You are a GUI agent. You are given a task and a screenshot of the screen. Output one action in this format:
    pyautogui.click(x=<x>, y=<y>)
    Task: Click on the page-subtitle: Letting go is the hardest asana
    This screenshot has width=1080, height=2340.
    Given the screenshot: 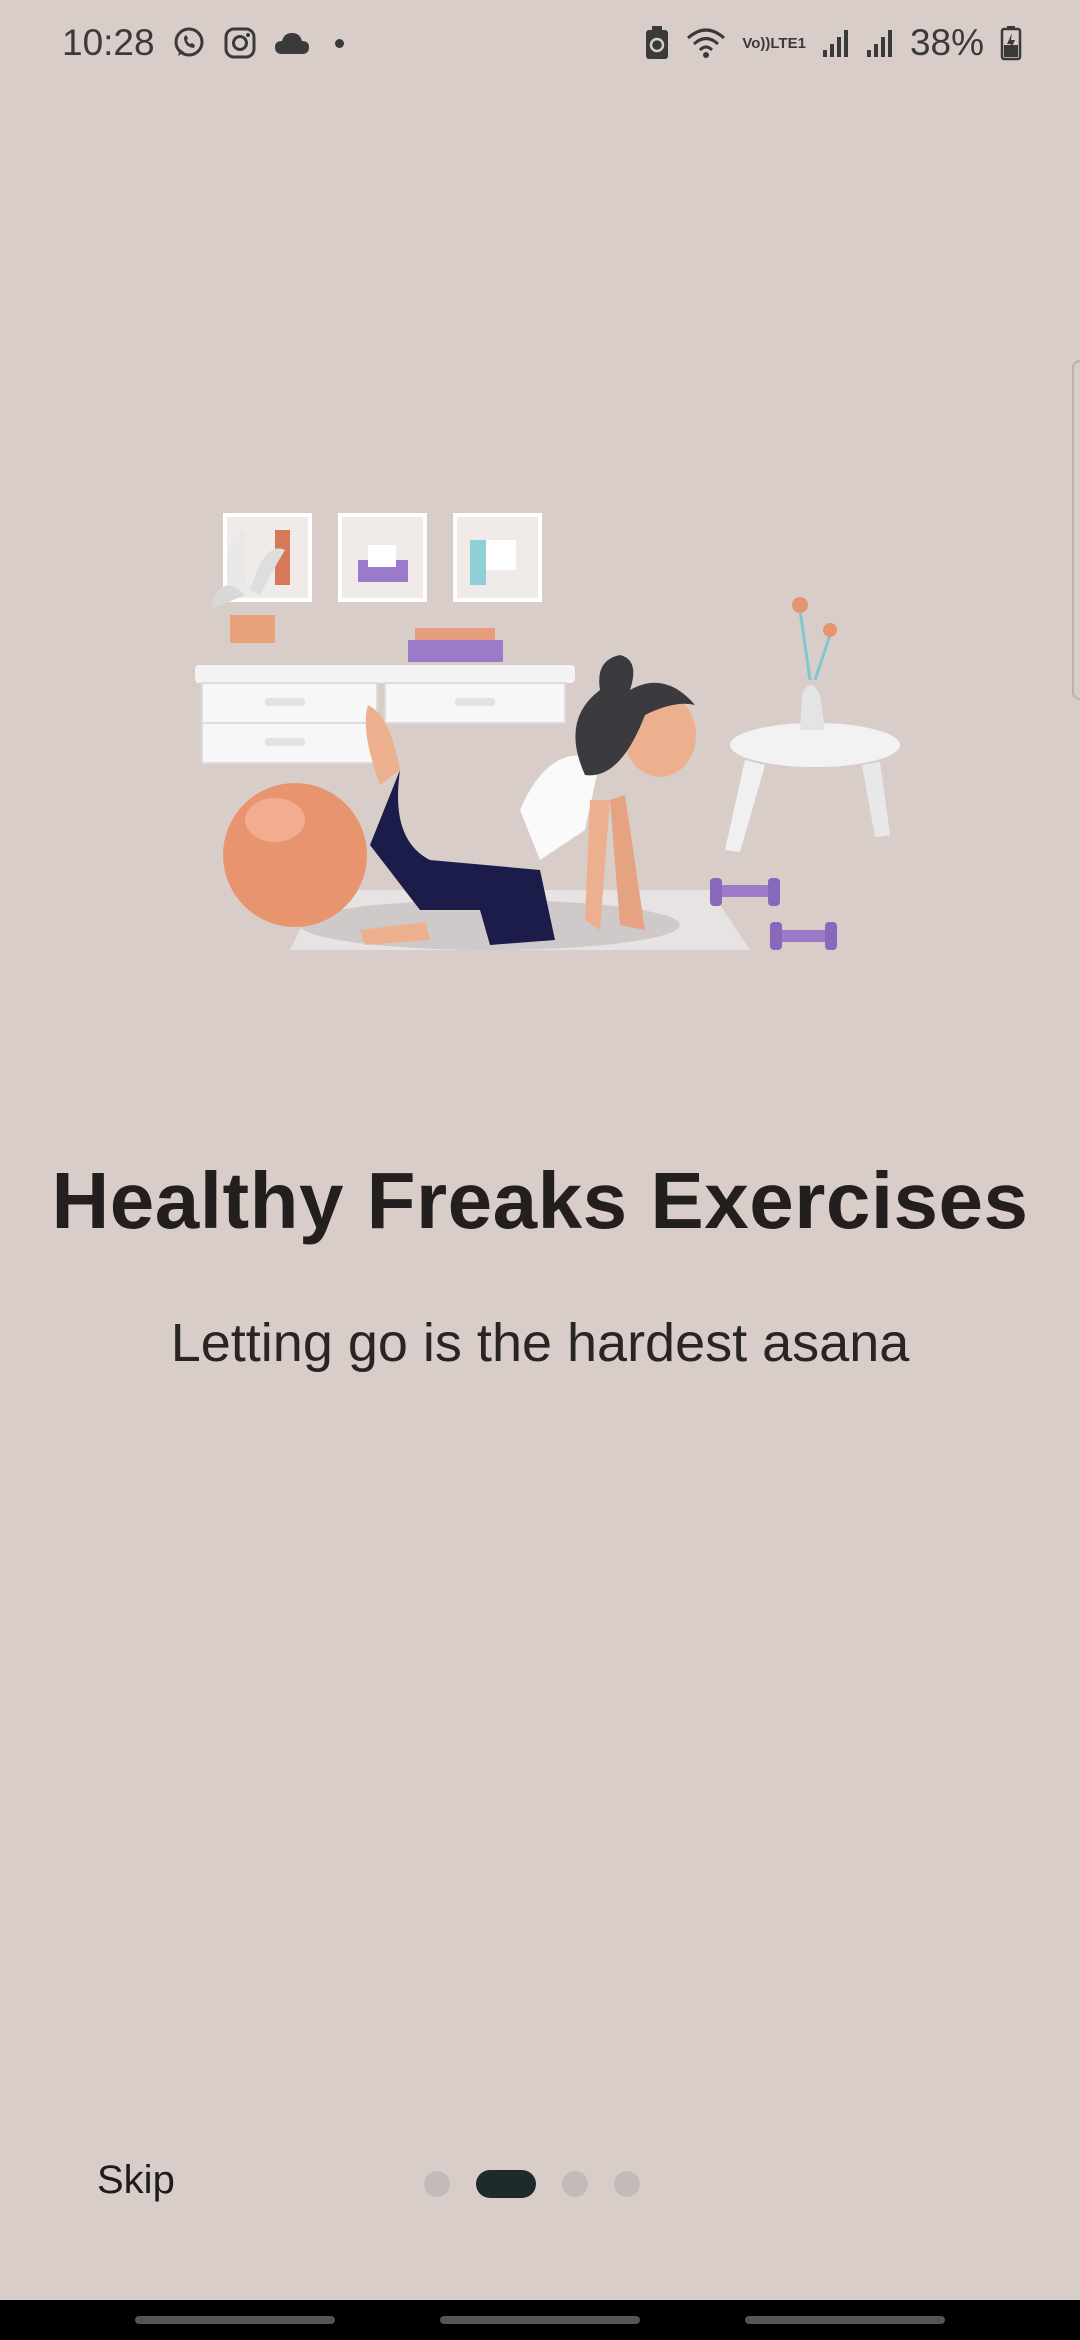 What is the action you would take?
    pyautogui.click(x=540, y=1343)
    